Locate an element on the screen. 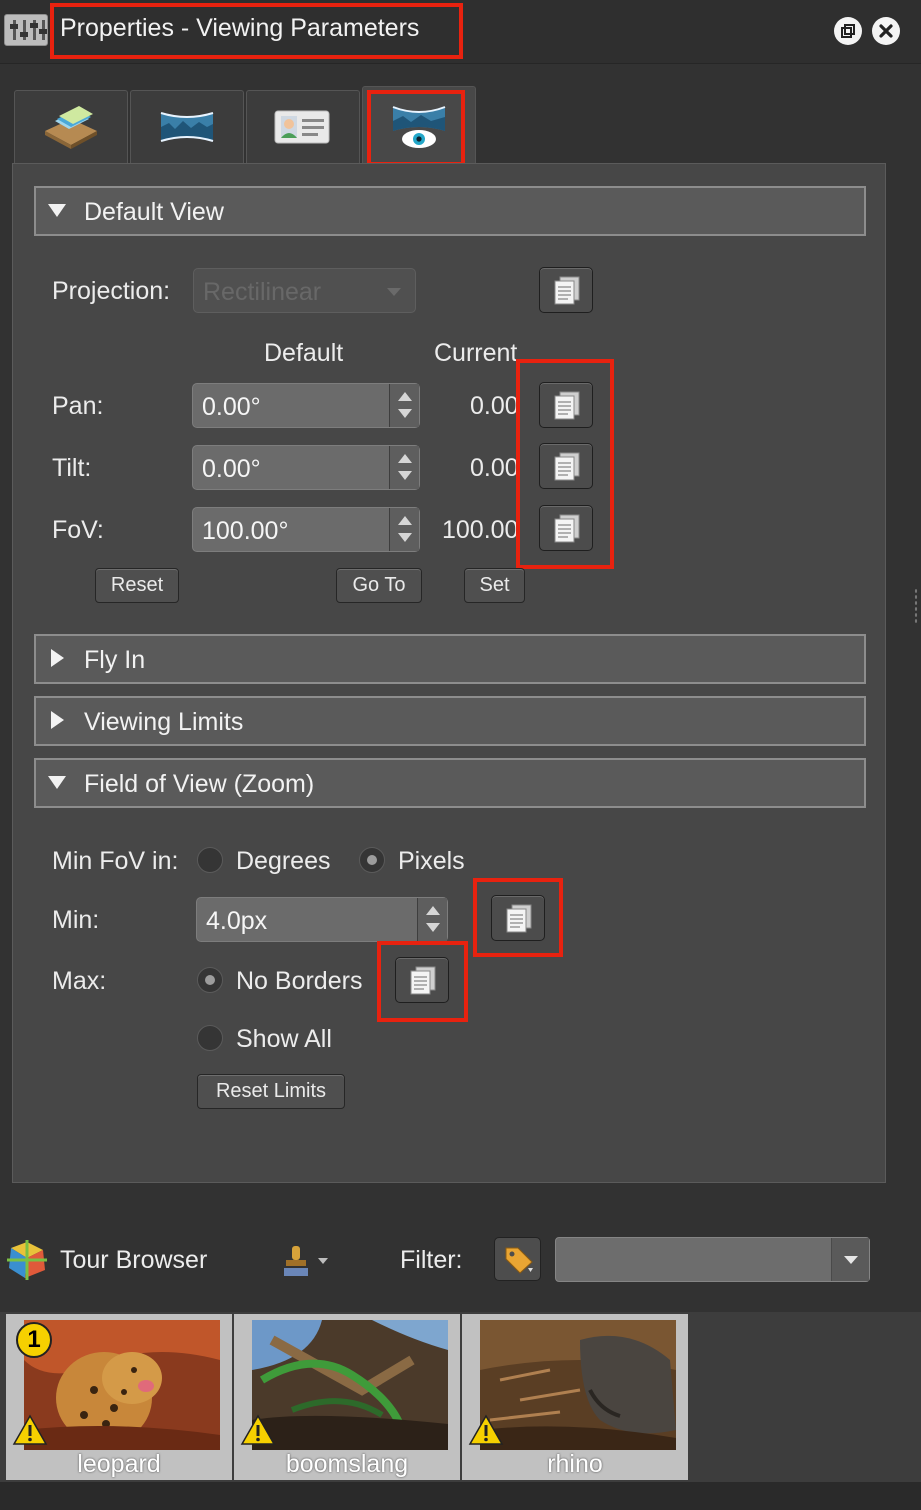 The image size is (921, 1510). tilt-label: Tilt: is located at coordinates (72, 468).